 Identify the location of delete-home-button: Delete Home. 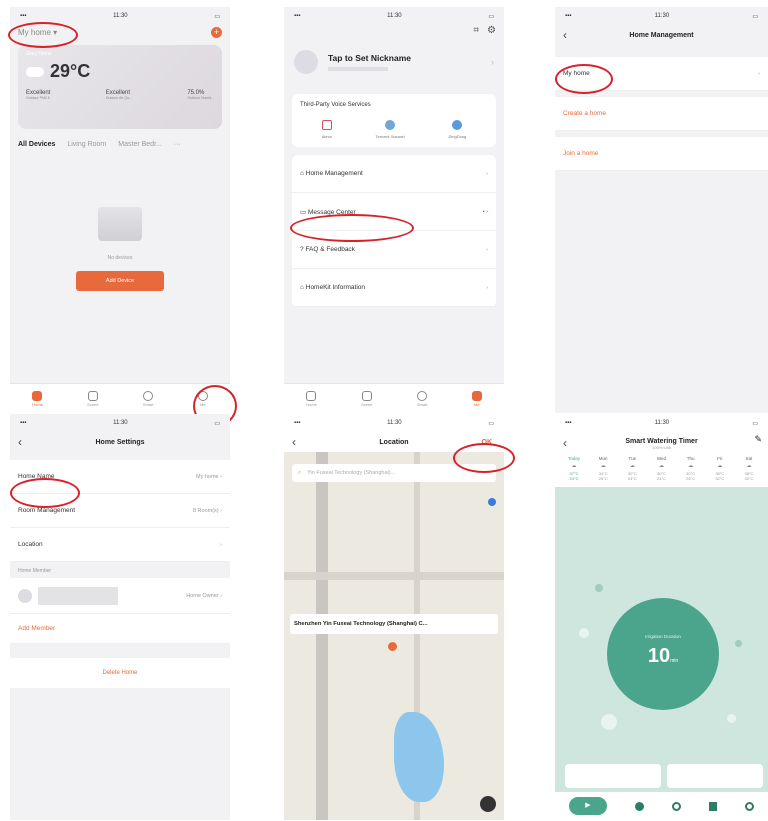
(120, 673).